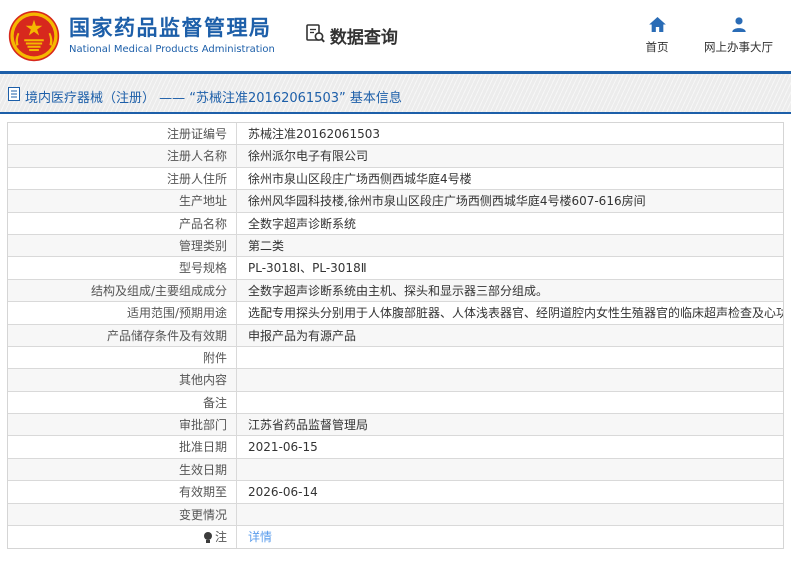  What do you see at coordinates (447, 201) in the screenshot?
I see `row-value: 徐州风华园科技楼,徐州市泉山区段庄广场西侧西城华庭4号楼607-616房间` at bounding box center [447, 201].